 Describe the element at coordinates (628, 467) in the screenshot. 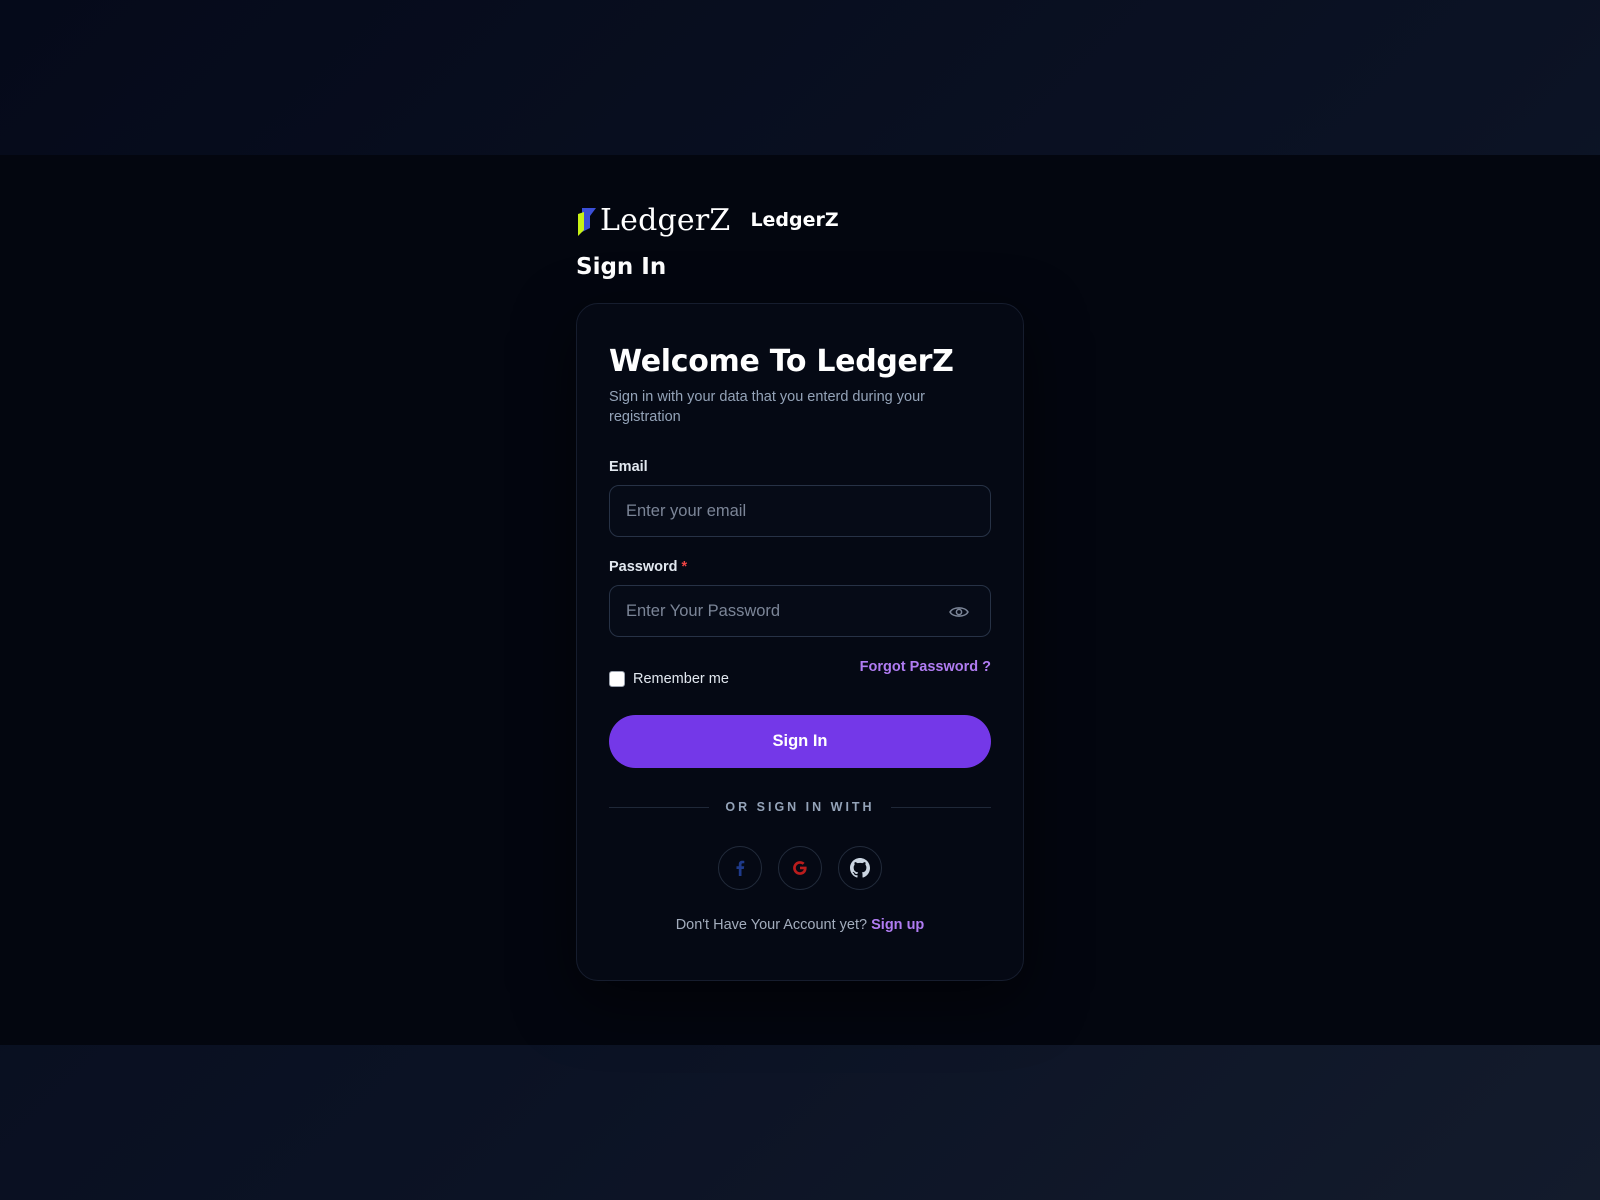

I see `email-label: Email` at that location.